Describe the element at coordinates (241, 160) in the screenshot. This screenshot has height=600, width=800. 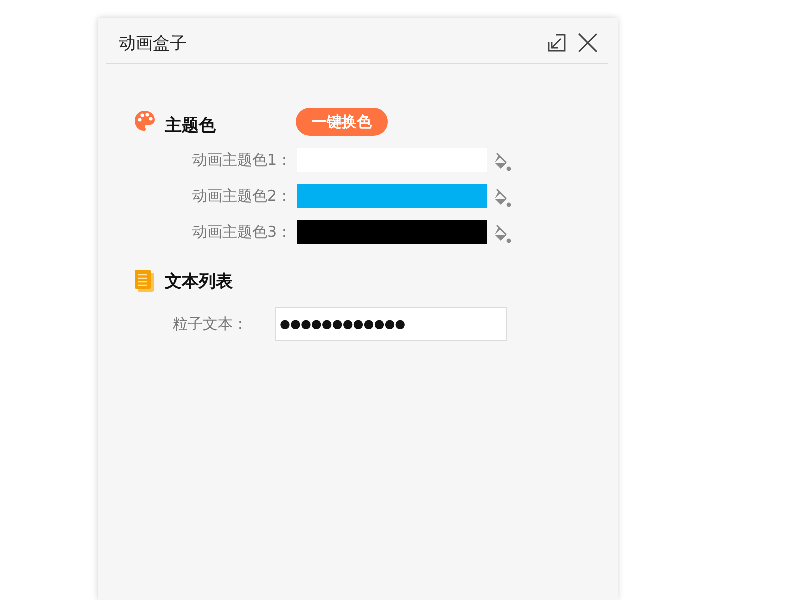
I see `field-label: 动画主题色1：` at that location.